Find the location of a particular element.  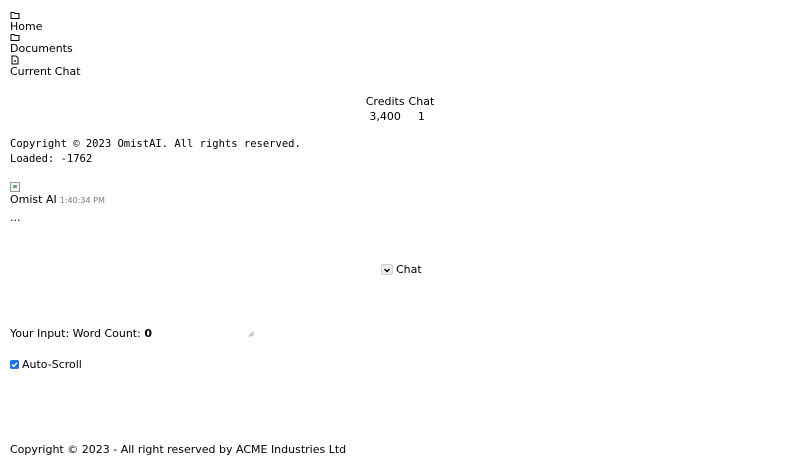

input-label: Your Input: is located at coordinates (40, 333).